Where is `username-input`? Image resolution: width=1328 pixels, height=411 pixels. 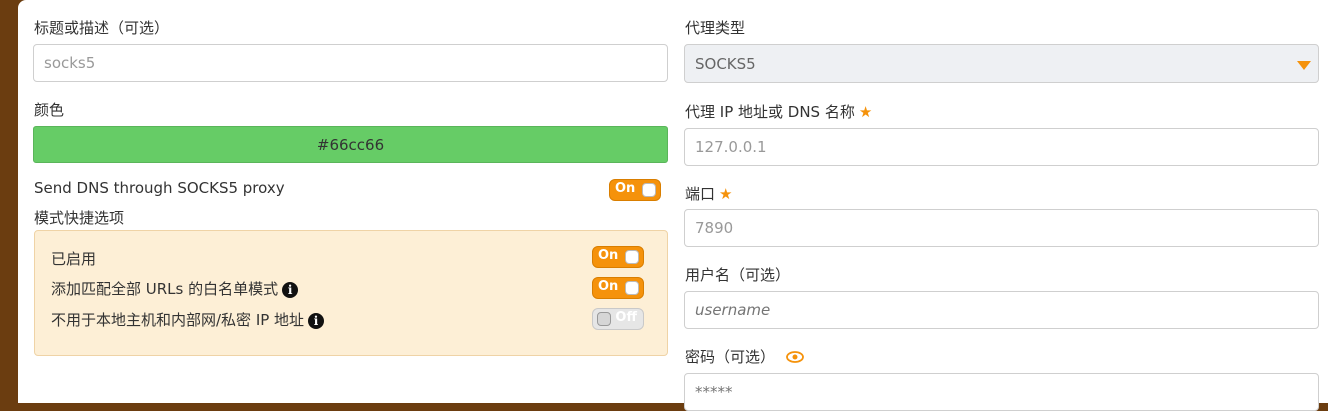
username-input is located at coordinates (1001, 310).